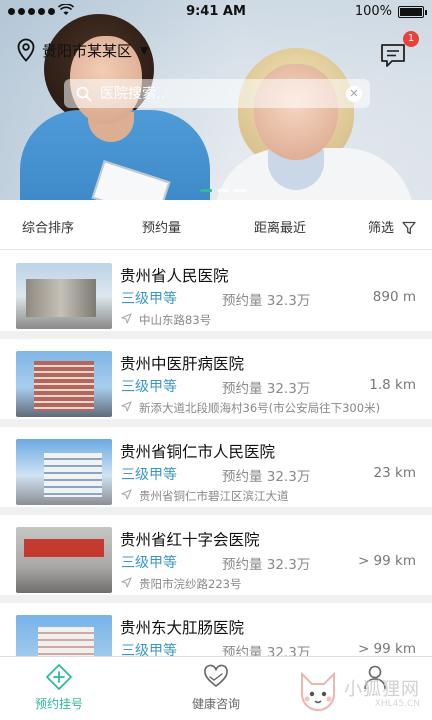  I want to click on address-text: 贵阳市浣纱路223号, so click(190, 584).